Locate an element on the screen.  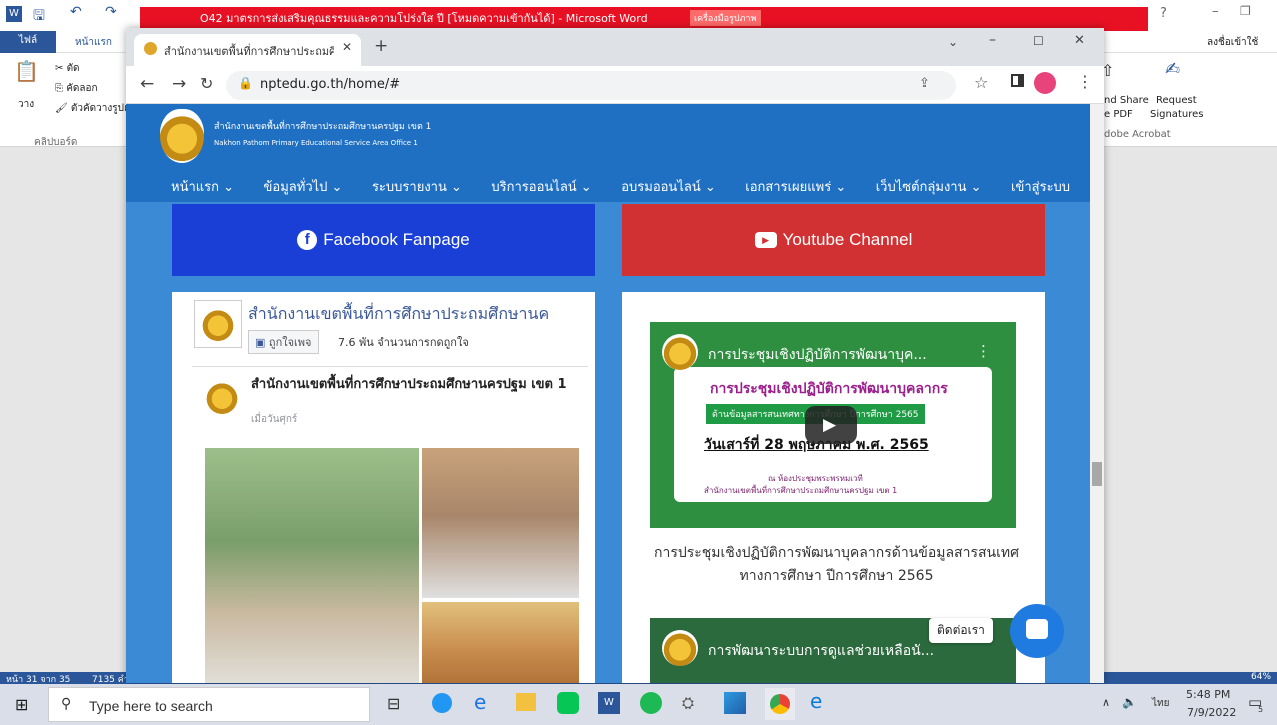
nav-reports-label: ระบบรายงาน is located at coordinates (409, 187).